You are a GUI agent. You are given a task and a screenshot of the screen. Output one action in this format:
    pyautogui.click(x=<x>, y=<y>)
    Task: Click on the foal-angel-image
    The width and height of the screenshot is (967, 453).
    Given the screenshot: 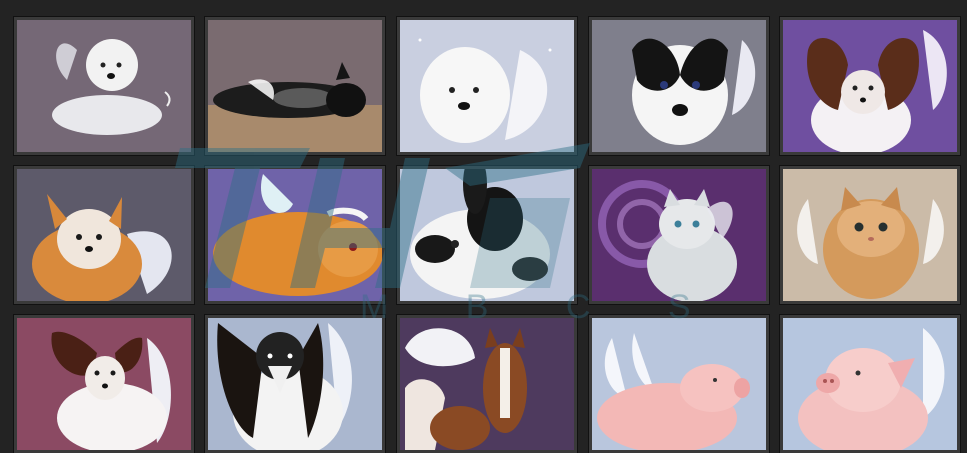 What is the action you would take?
    pyautogui.click(x=487, y=384)
    